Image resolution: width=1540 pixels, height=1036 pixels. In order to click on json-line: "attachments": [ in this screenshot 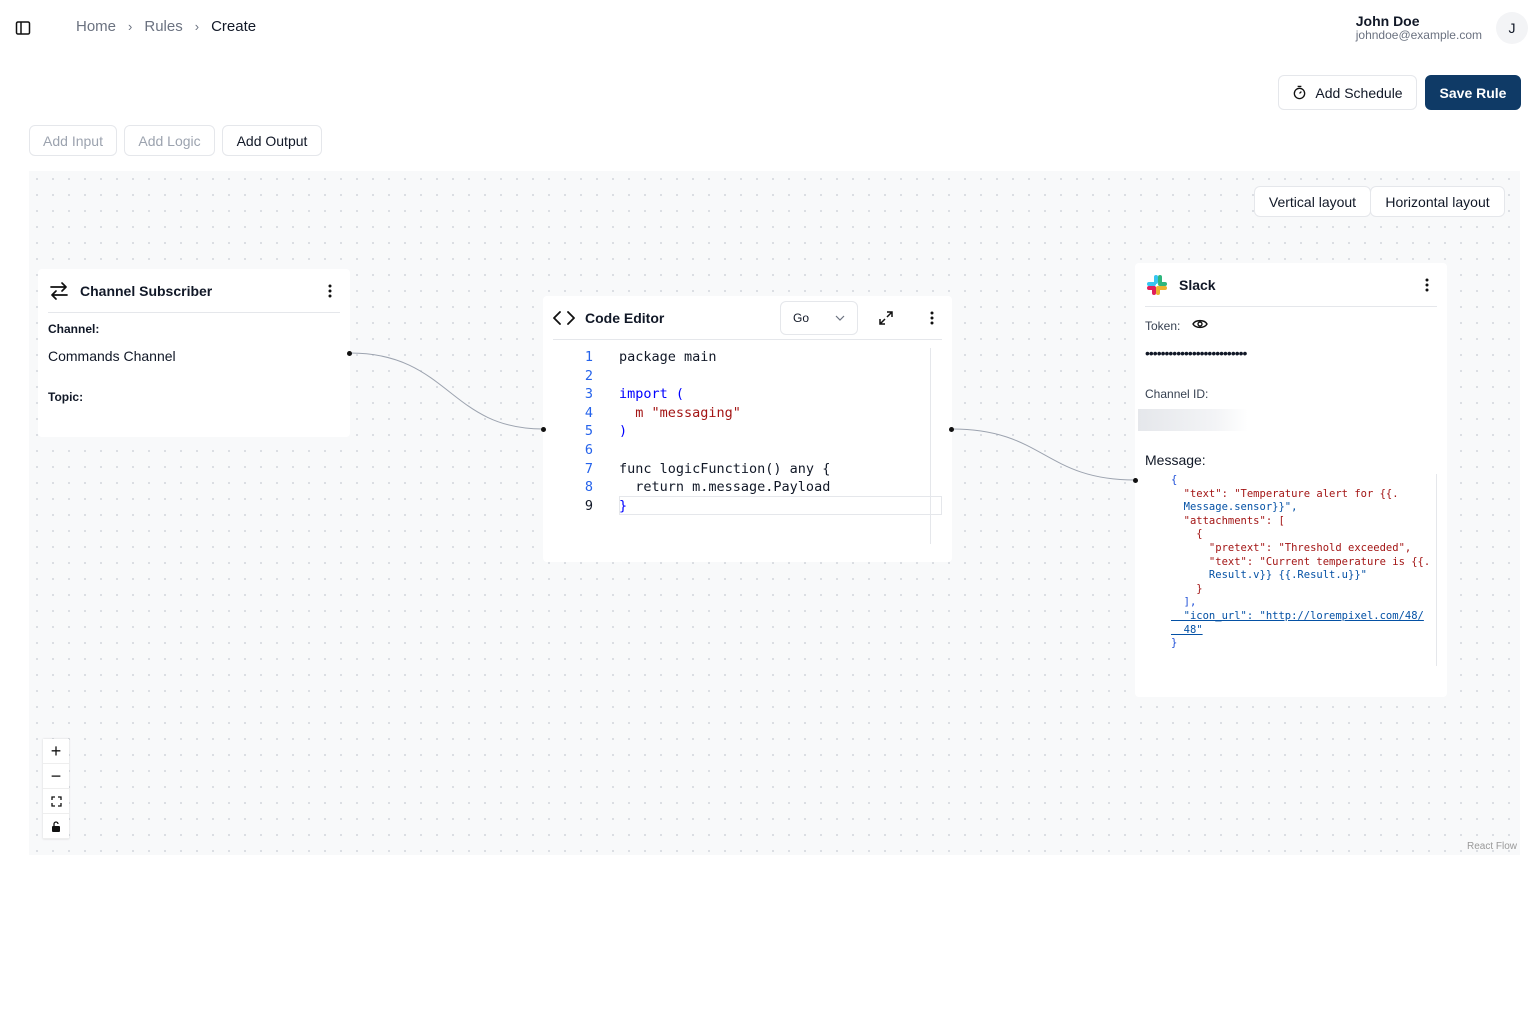, I will do `click(1228, 520)`.